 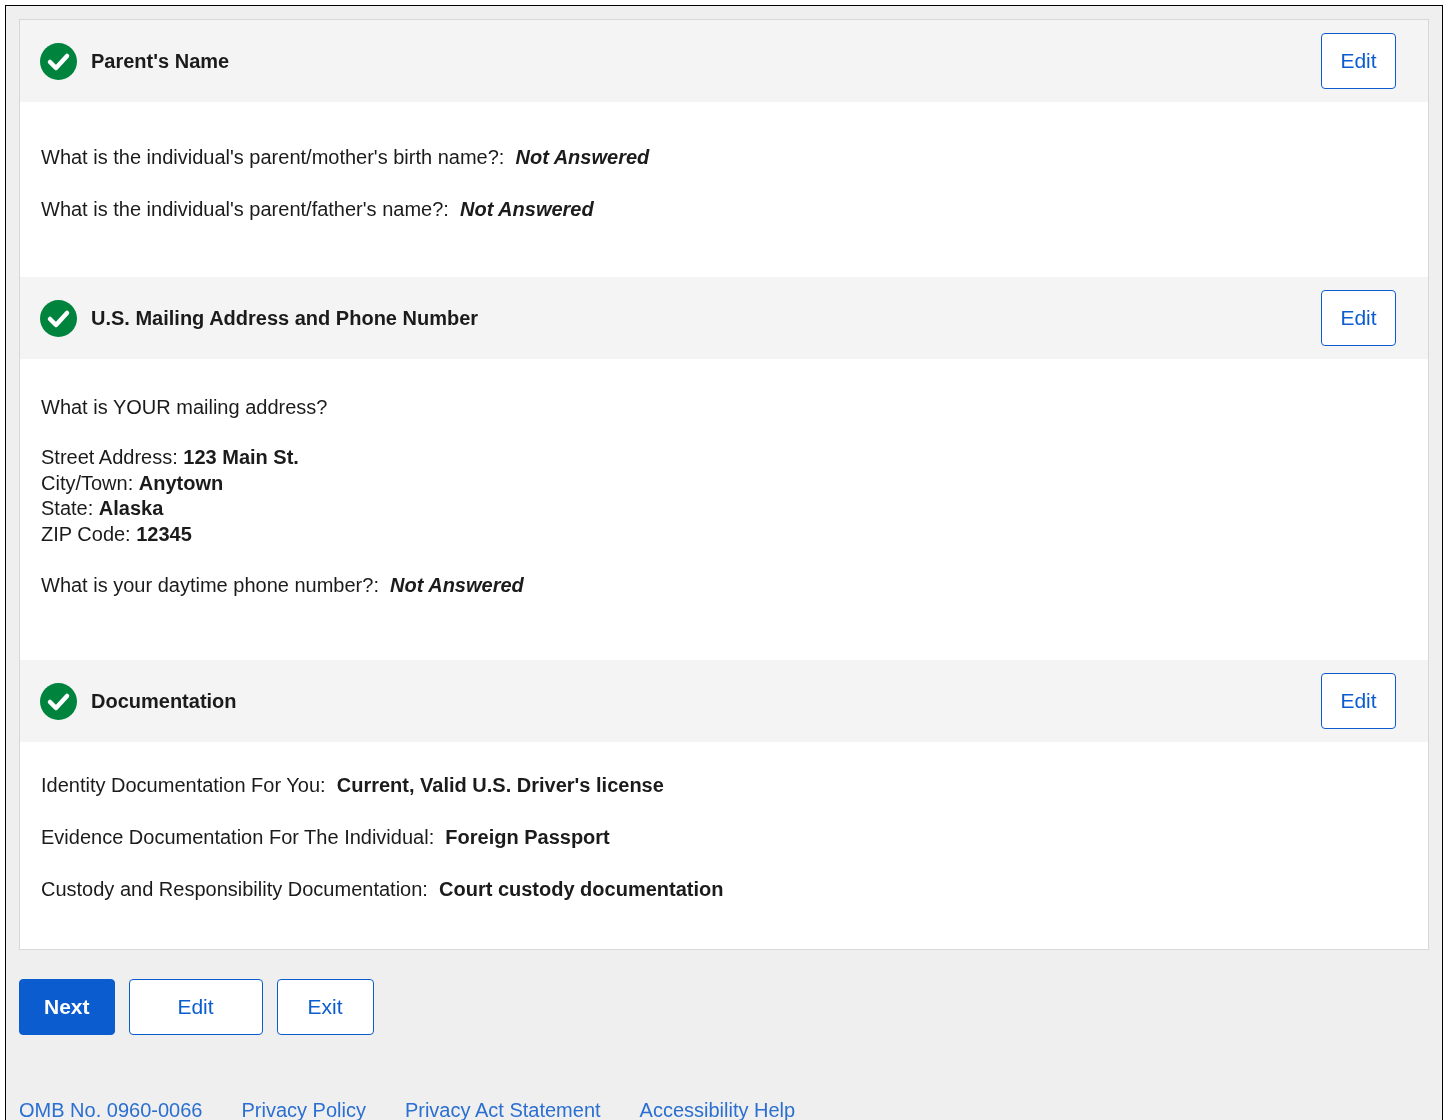 I want to click on address-field: Street Address: 123 Main St., so click(x=724, y=458).